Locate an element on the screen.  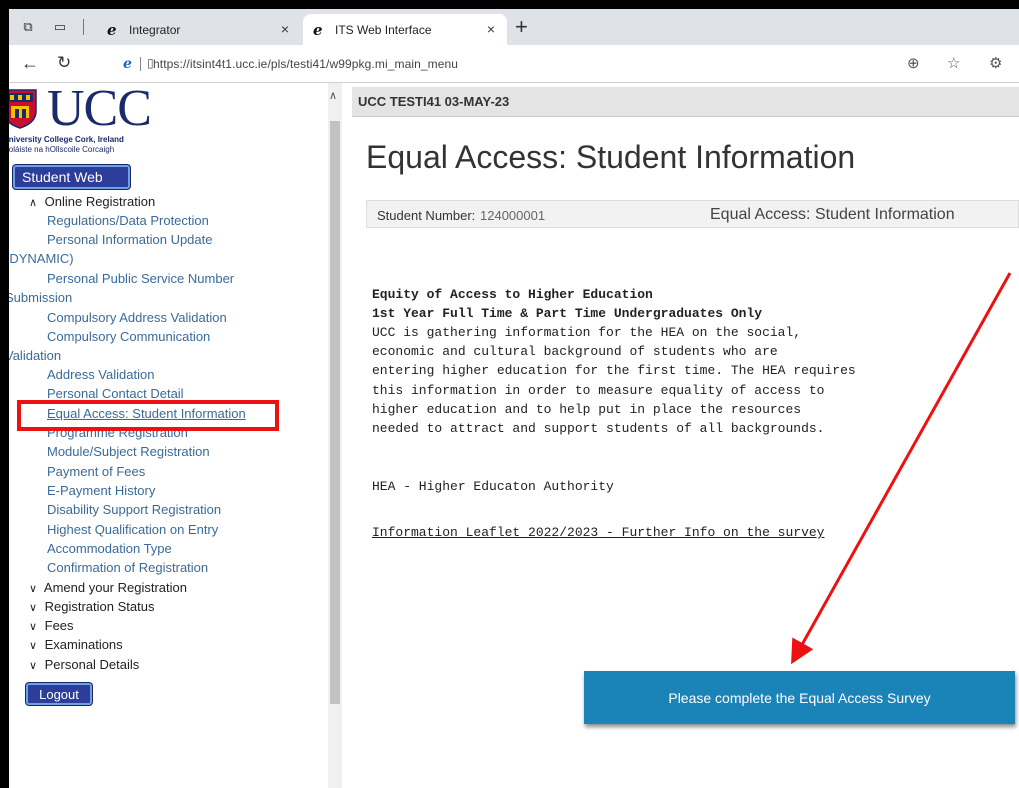
ucc-wordmark: UCC is located at coordinates (99, 110).